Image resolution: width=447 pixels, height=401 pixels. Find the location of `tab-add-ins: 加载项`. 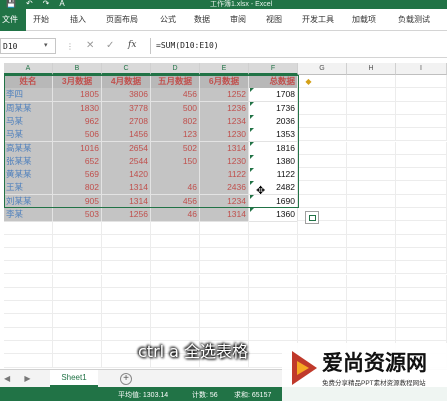

tab-add-ins: 加载项 is located at coordinates (364, 19).